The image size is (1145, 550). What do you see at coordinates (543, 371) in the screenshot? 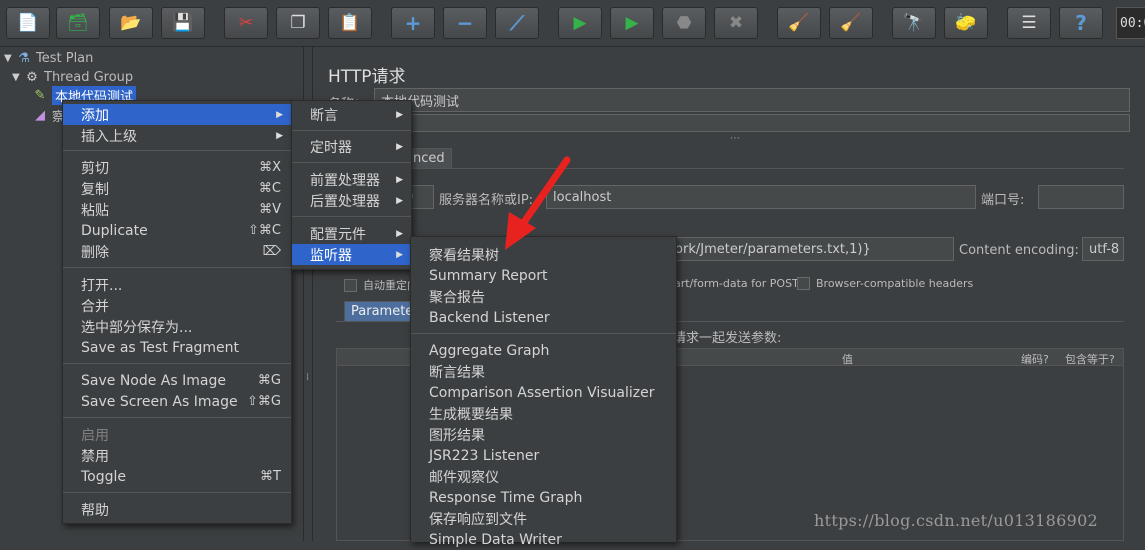
I see `listener-item-assertion-results: 断言结果` at bounding box center [543, 371].